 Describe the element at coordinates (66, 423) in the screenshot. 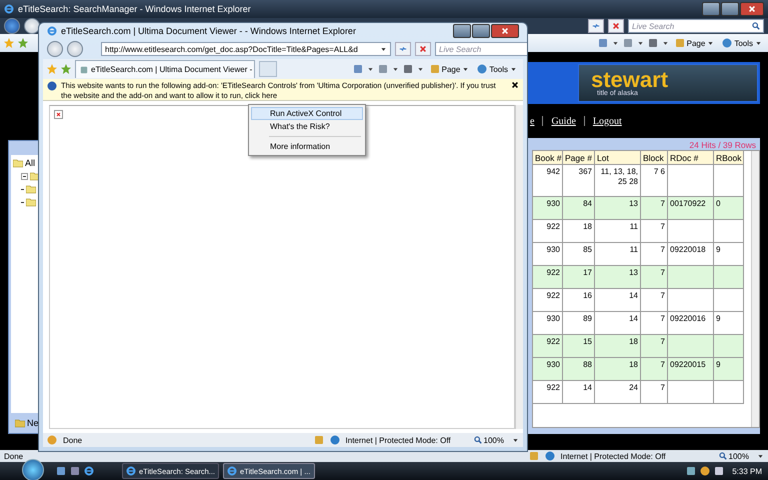

I see `new-button: Ne` at that location.